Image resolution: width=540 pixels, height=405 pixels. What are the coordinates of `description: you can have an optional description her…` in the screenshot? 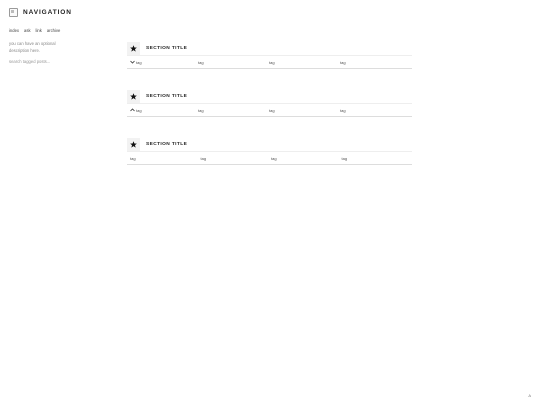 It's located at (32, 47).